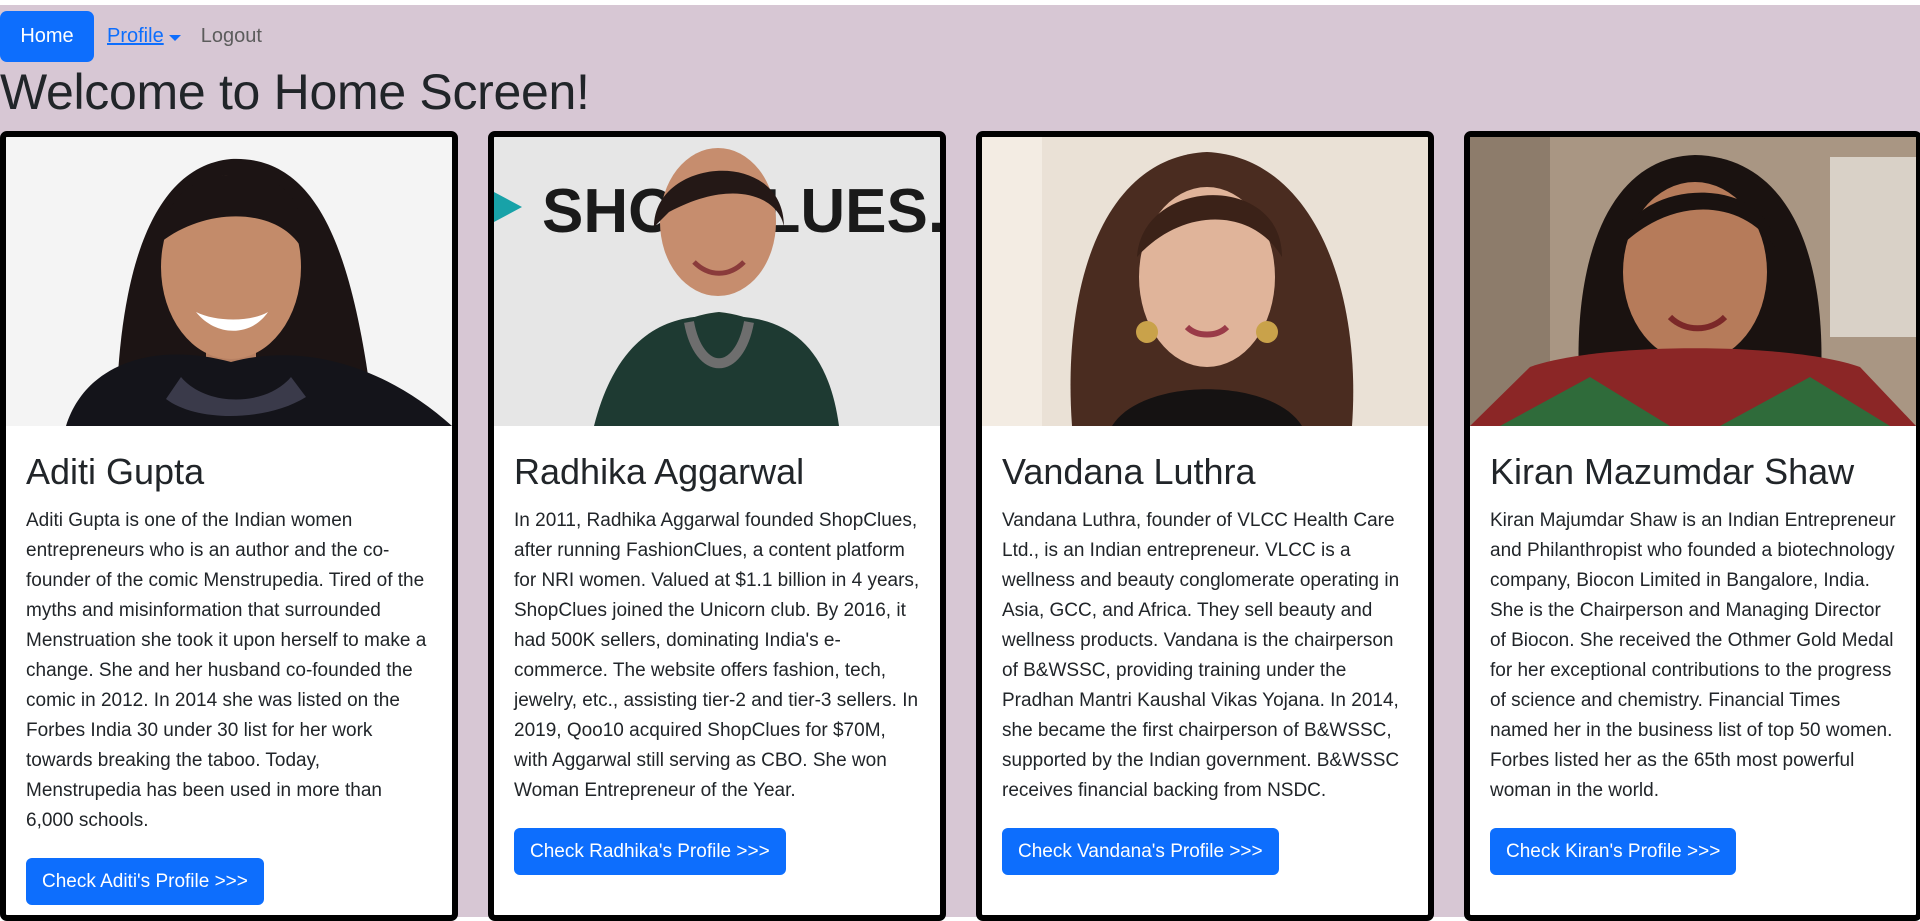  Describe the element at coordinates (115, 471) in the screenshot. I see `card-title: Aditi Gupta` at that location.